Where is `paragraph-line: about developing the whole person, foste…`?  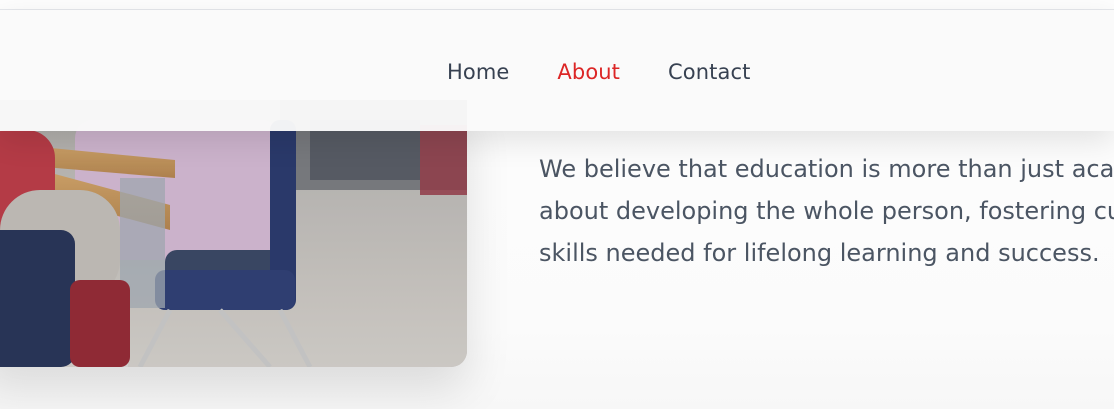 paragraph-line: about developing the whole person, foste… is located at coordinates (826, 211).